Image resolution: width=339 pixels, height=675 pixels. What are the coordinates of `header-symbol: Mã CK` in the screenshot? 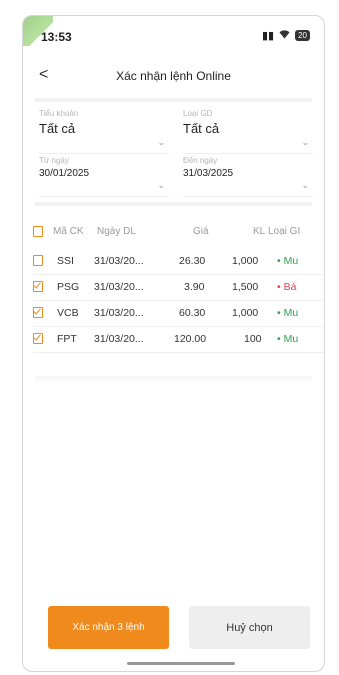 It's located at (68, 231).